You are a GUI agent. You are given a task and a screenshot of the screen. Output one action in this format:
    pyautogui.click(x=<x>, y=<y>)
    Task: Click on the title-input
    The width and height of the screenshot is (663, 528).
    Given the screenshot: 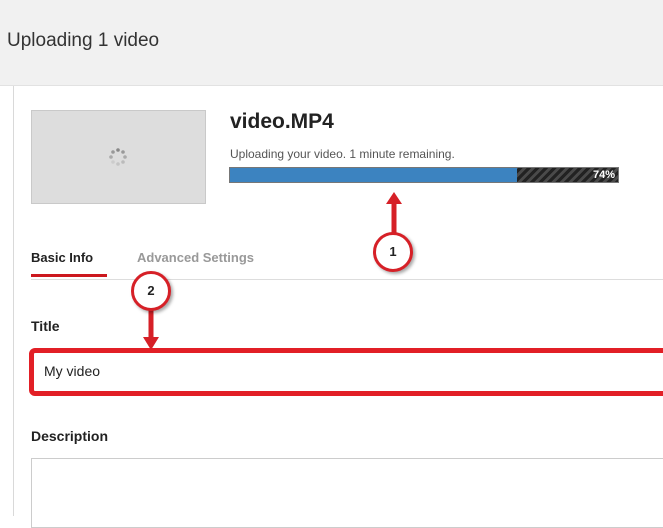 What is the action you would take?
    pyautogui.click(x=334, y=371)
    